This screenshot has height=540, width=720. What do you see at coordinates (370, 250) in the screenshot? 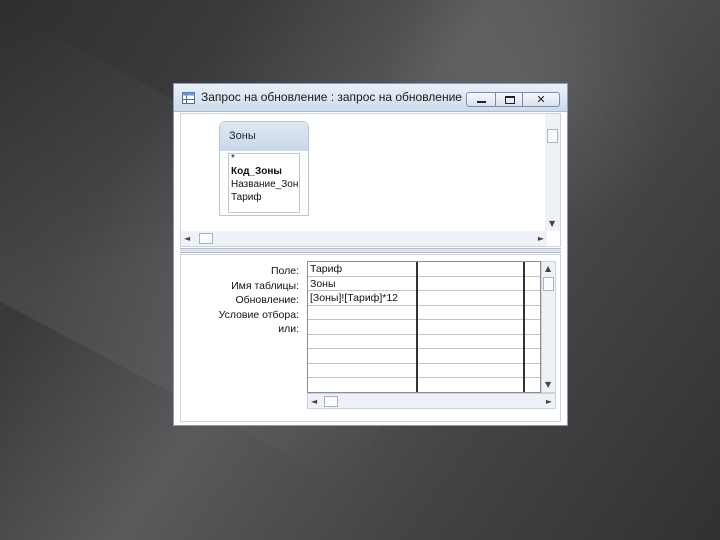
I see `pane-splitter` at bounding box center [370, 250].